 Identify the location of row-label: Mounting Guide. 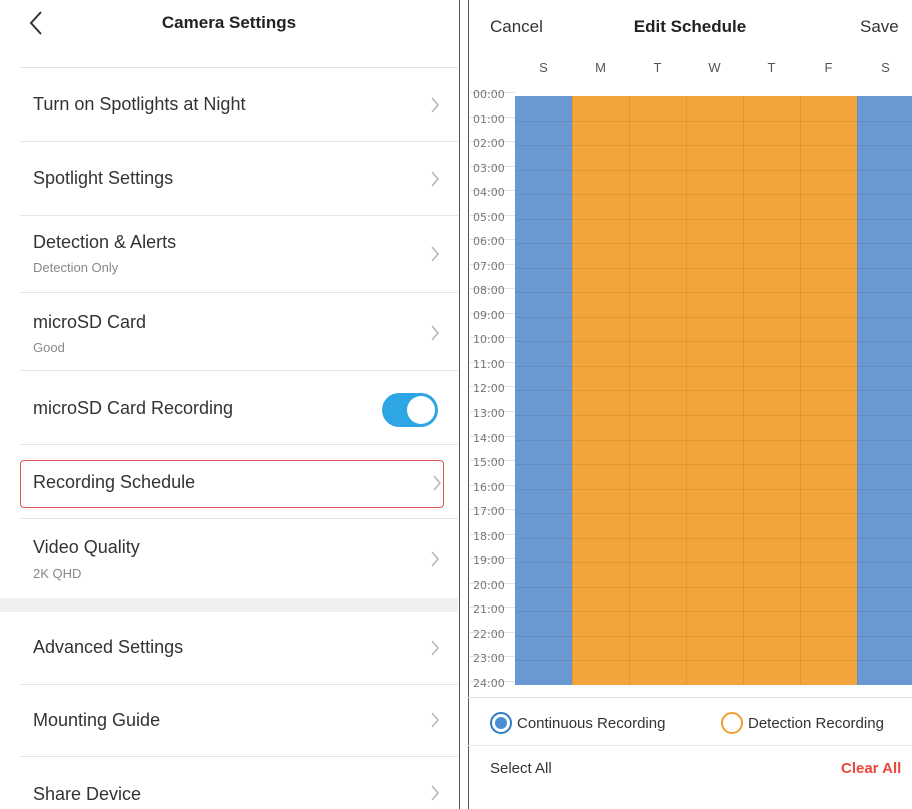
(97, 720).